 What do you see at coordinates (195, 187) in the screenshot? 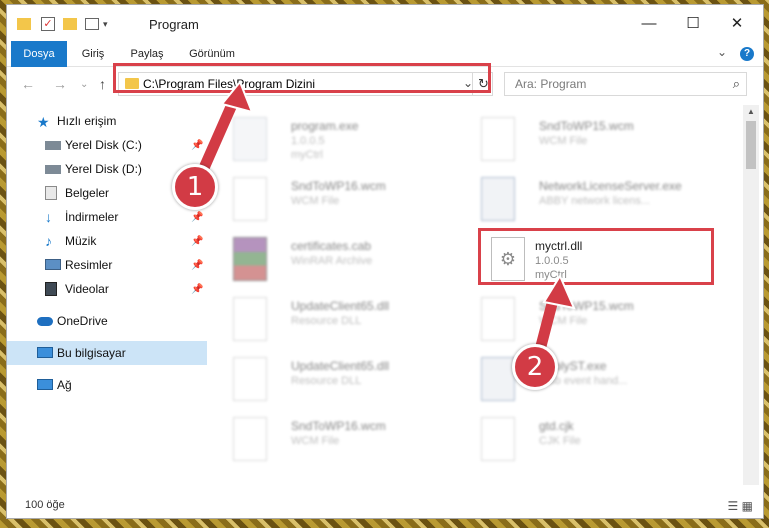
I see `step-1-badge: 1` at bounding box center [195, 187].